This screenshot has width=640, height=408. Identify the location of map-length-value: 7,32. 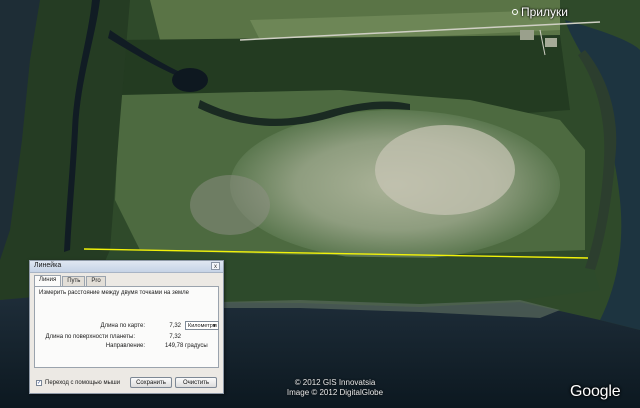
(175, 326).